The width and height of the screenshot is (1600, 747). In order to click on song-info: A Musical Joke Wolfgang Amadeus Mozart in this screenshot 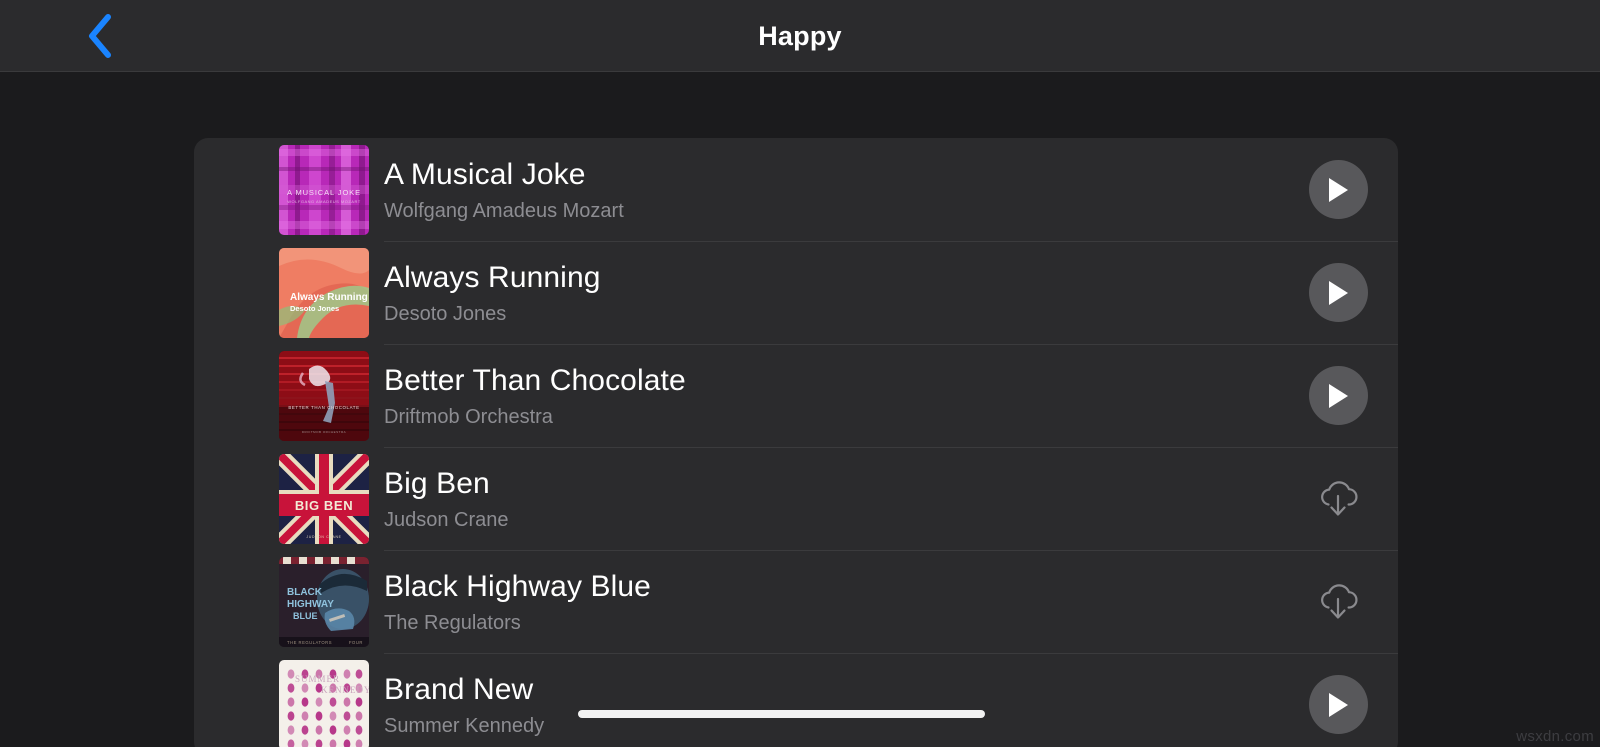, I will do `click(838, 189)`.